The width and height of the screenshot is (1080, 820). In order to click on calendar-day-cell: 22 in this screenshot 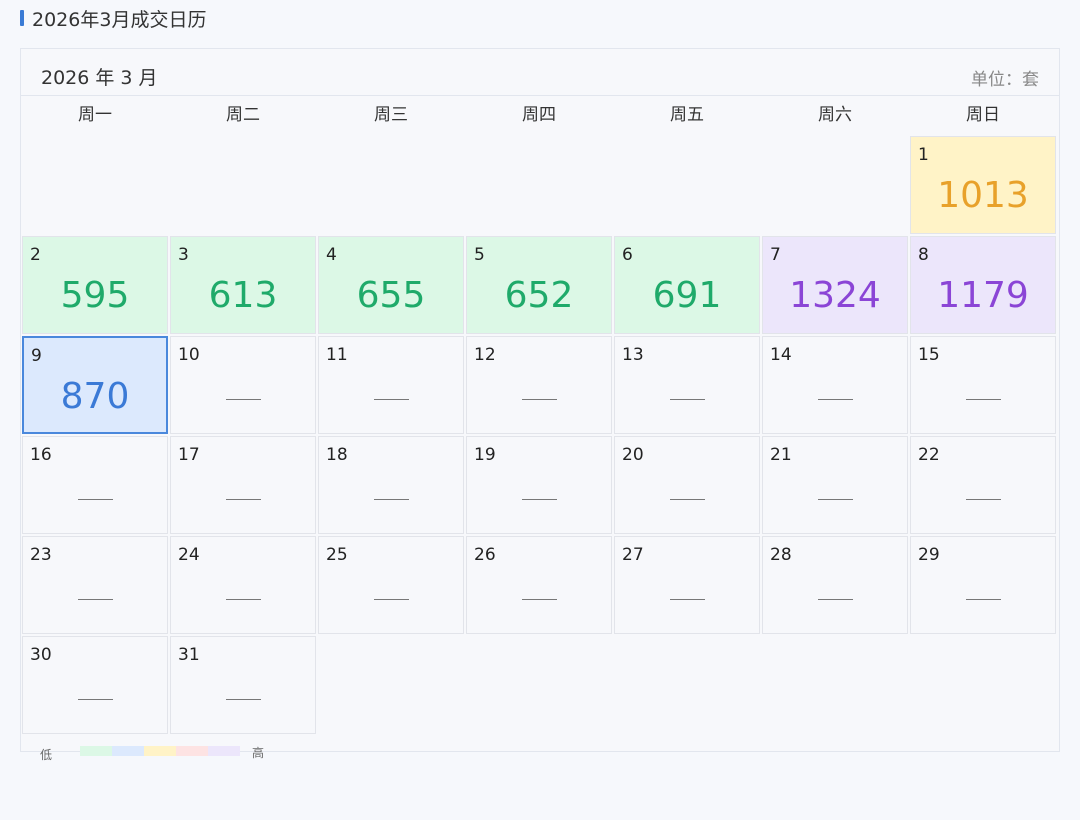, I will do `click(983, 485)`.